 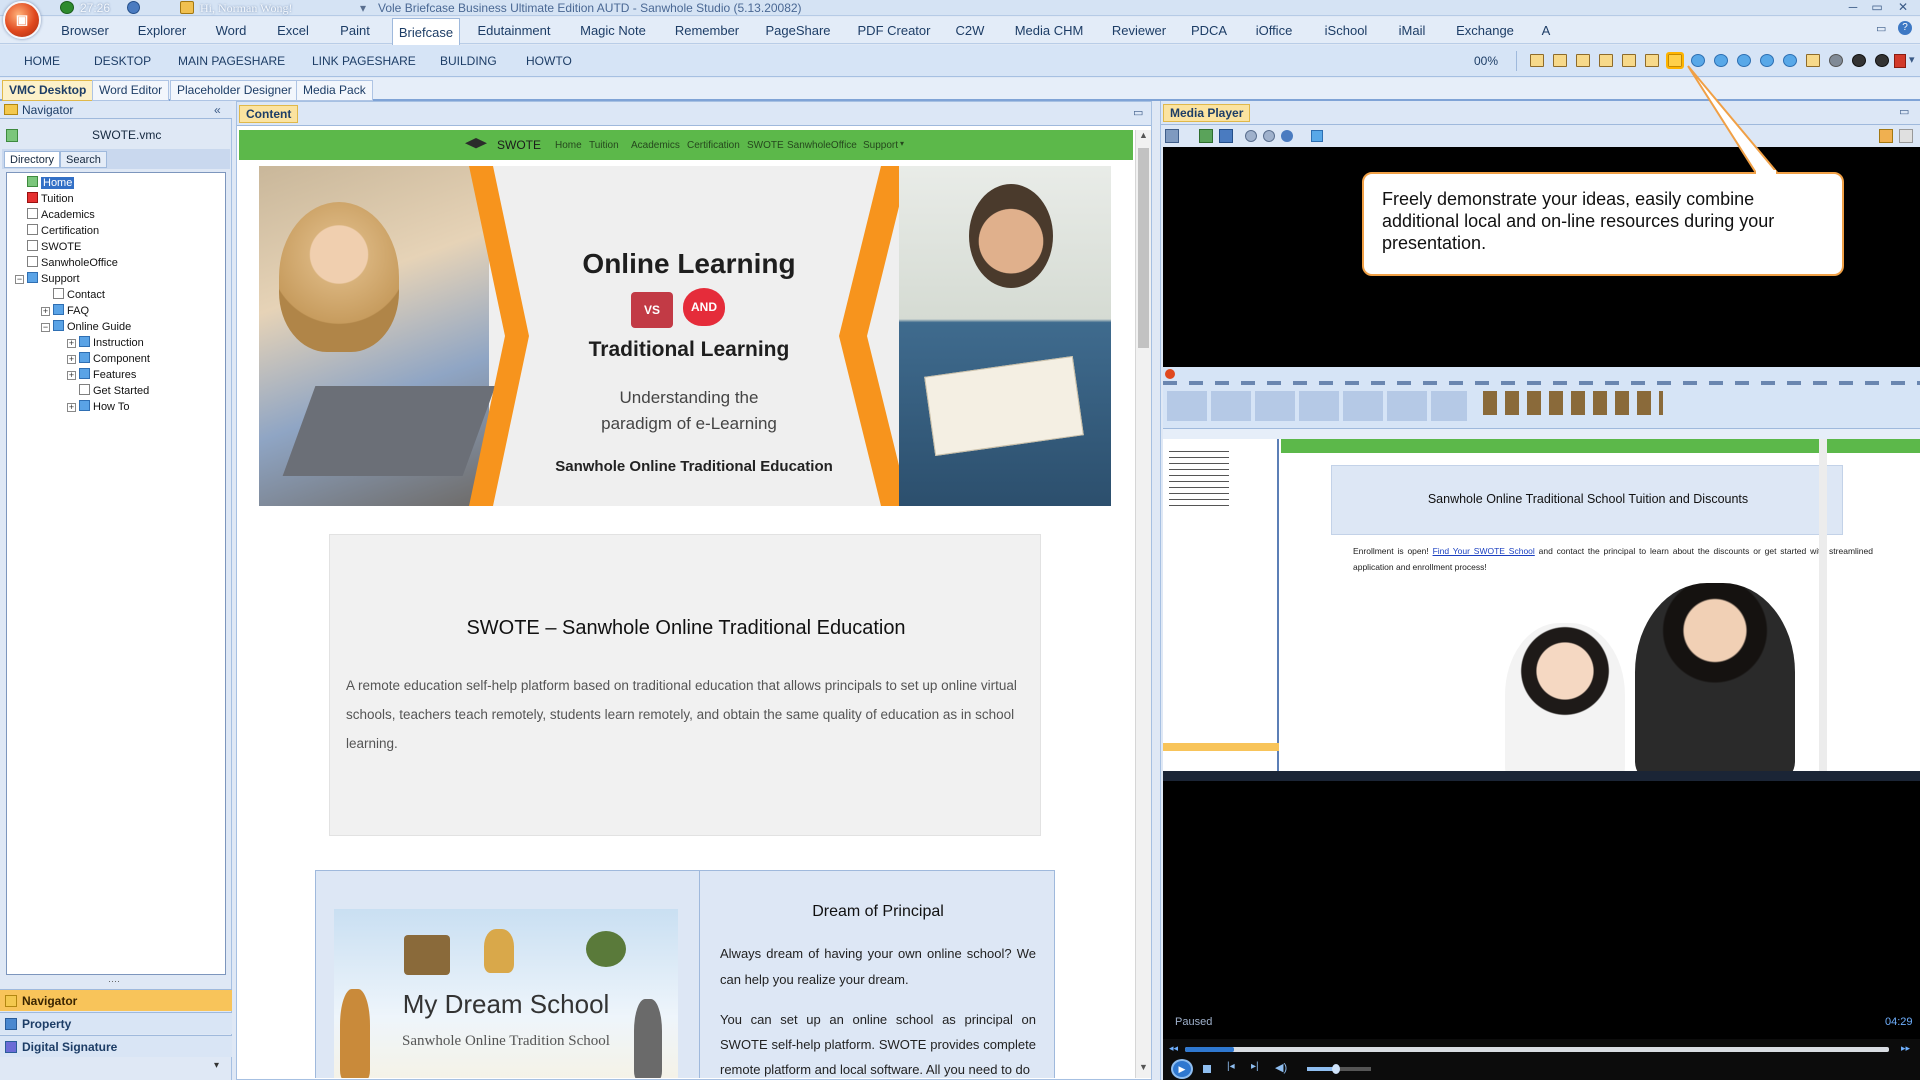 What do you see at coordinates (970, 30) in the screenshot?
I see `menu-c2w: C2W` at bounding box center [970, 30].